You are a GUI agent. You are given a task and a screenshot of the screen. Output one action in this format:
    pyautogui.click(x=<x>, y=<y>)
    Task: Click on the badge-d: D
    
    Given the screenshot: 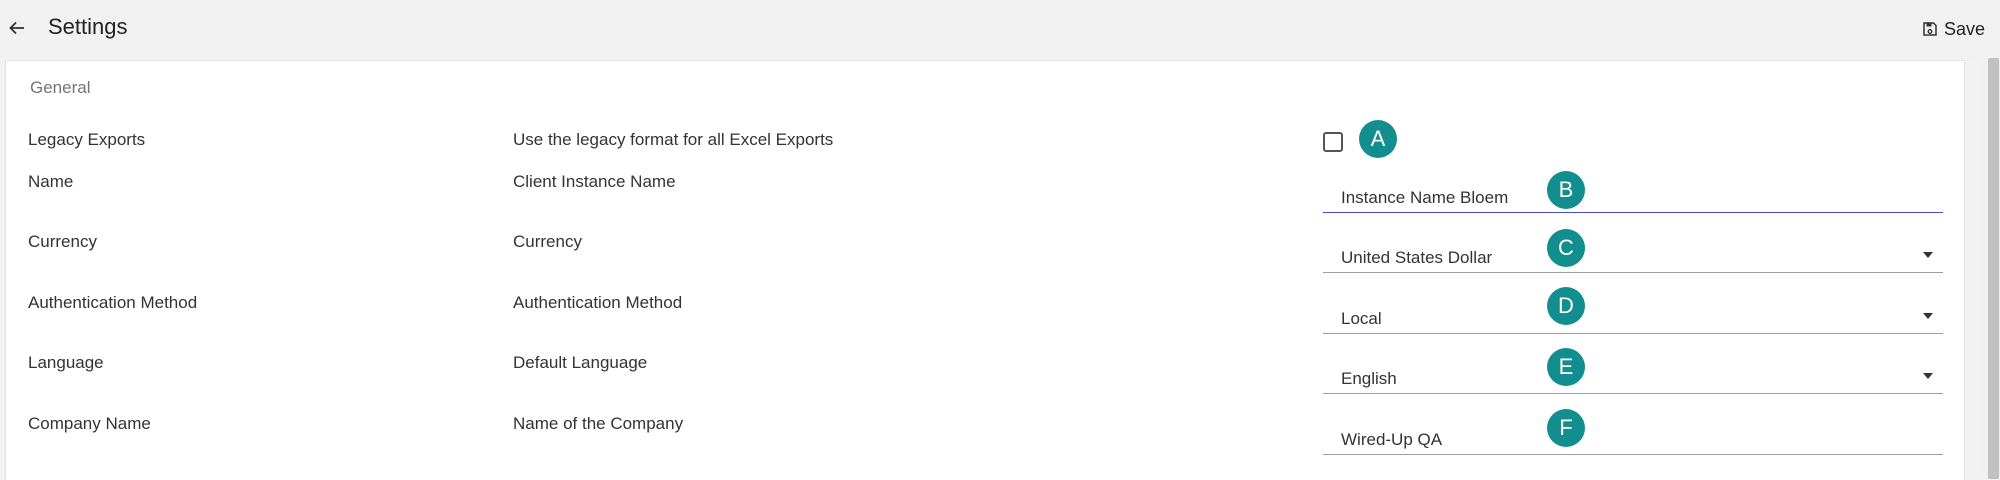 What is the action you would take?
    pyautogui.click(x=1566, y=306)
    